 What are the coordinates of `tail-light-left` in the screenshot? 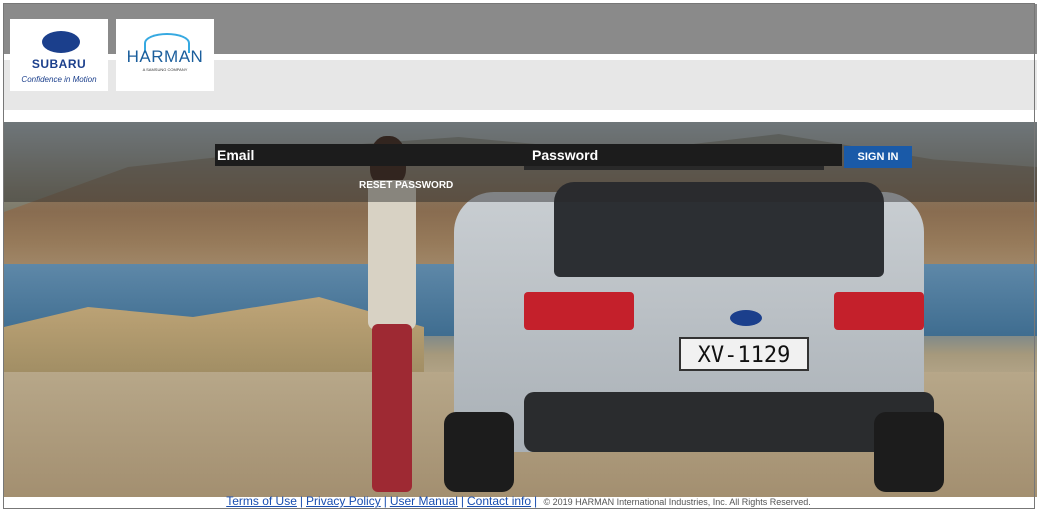 It's located at (579, 311).